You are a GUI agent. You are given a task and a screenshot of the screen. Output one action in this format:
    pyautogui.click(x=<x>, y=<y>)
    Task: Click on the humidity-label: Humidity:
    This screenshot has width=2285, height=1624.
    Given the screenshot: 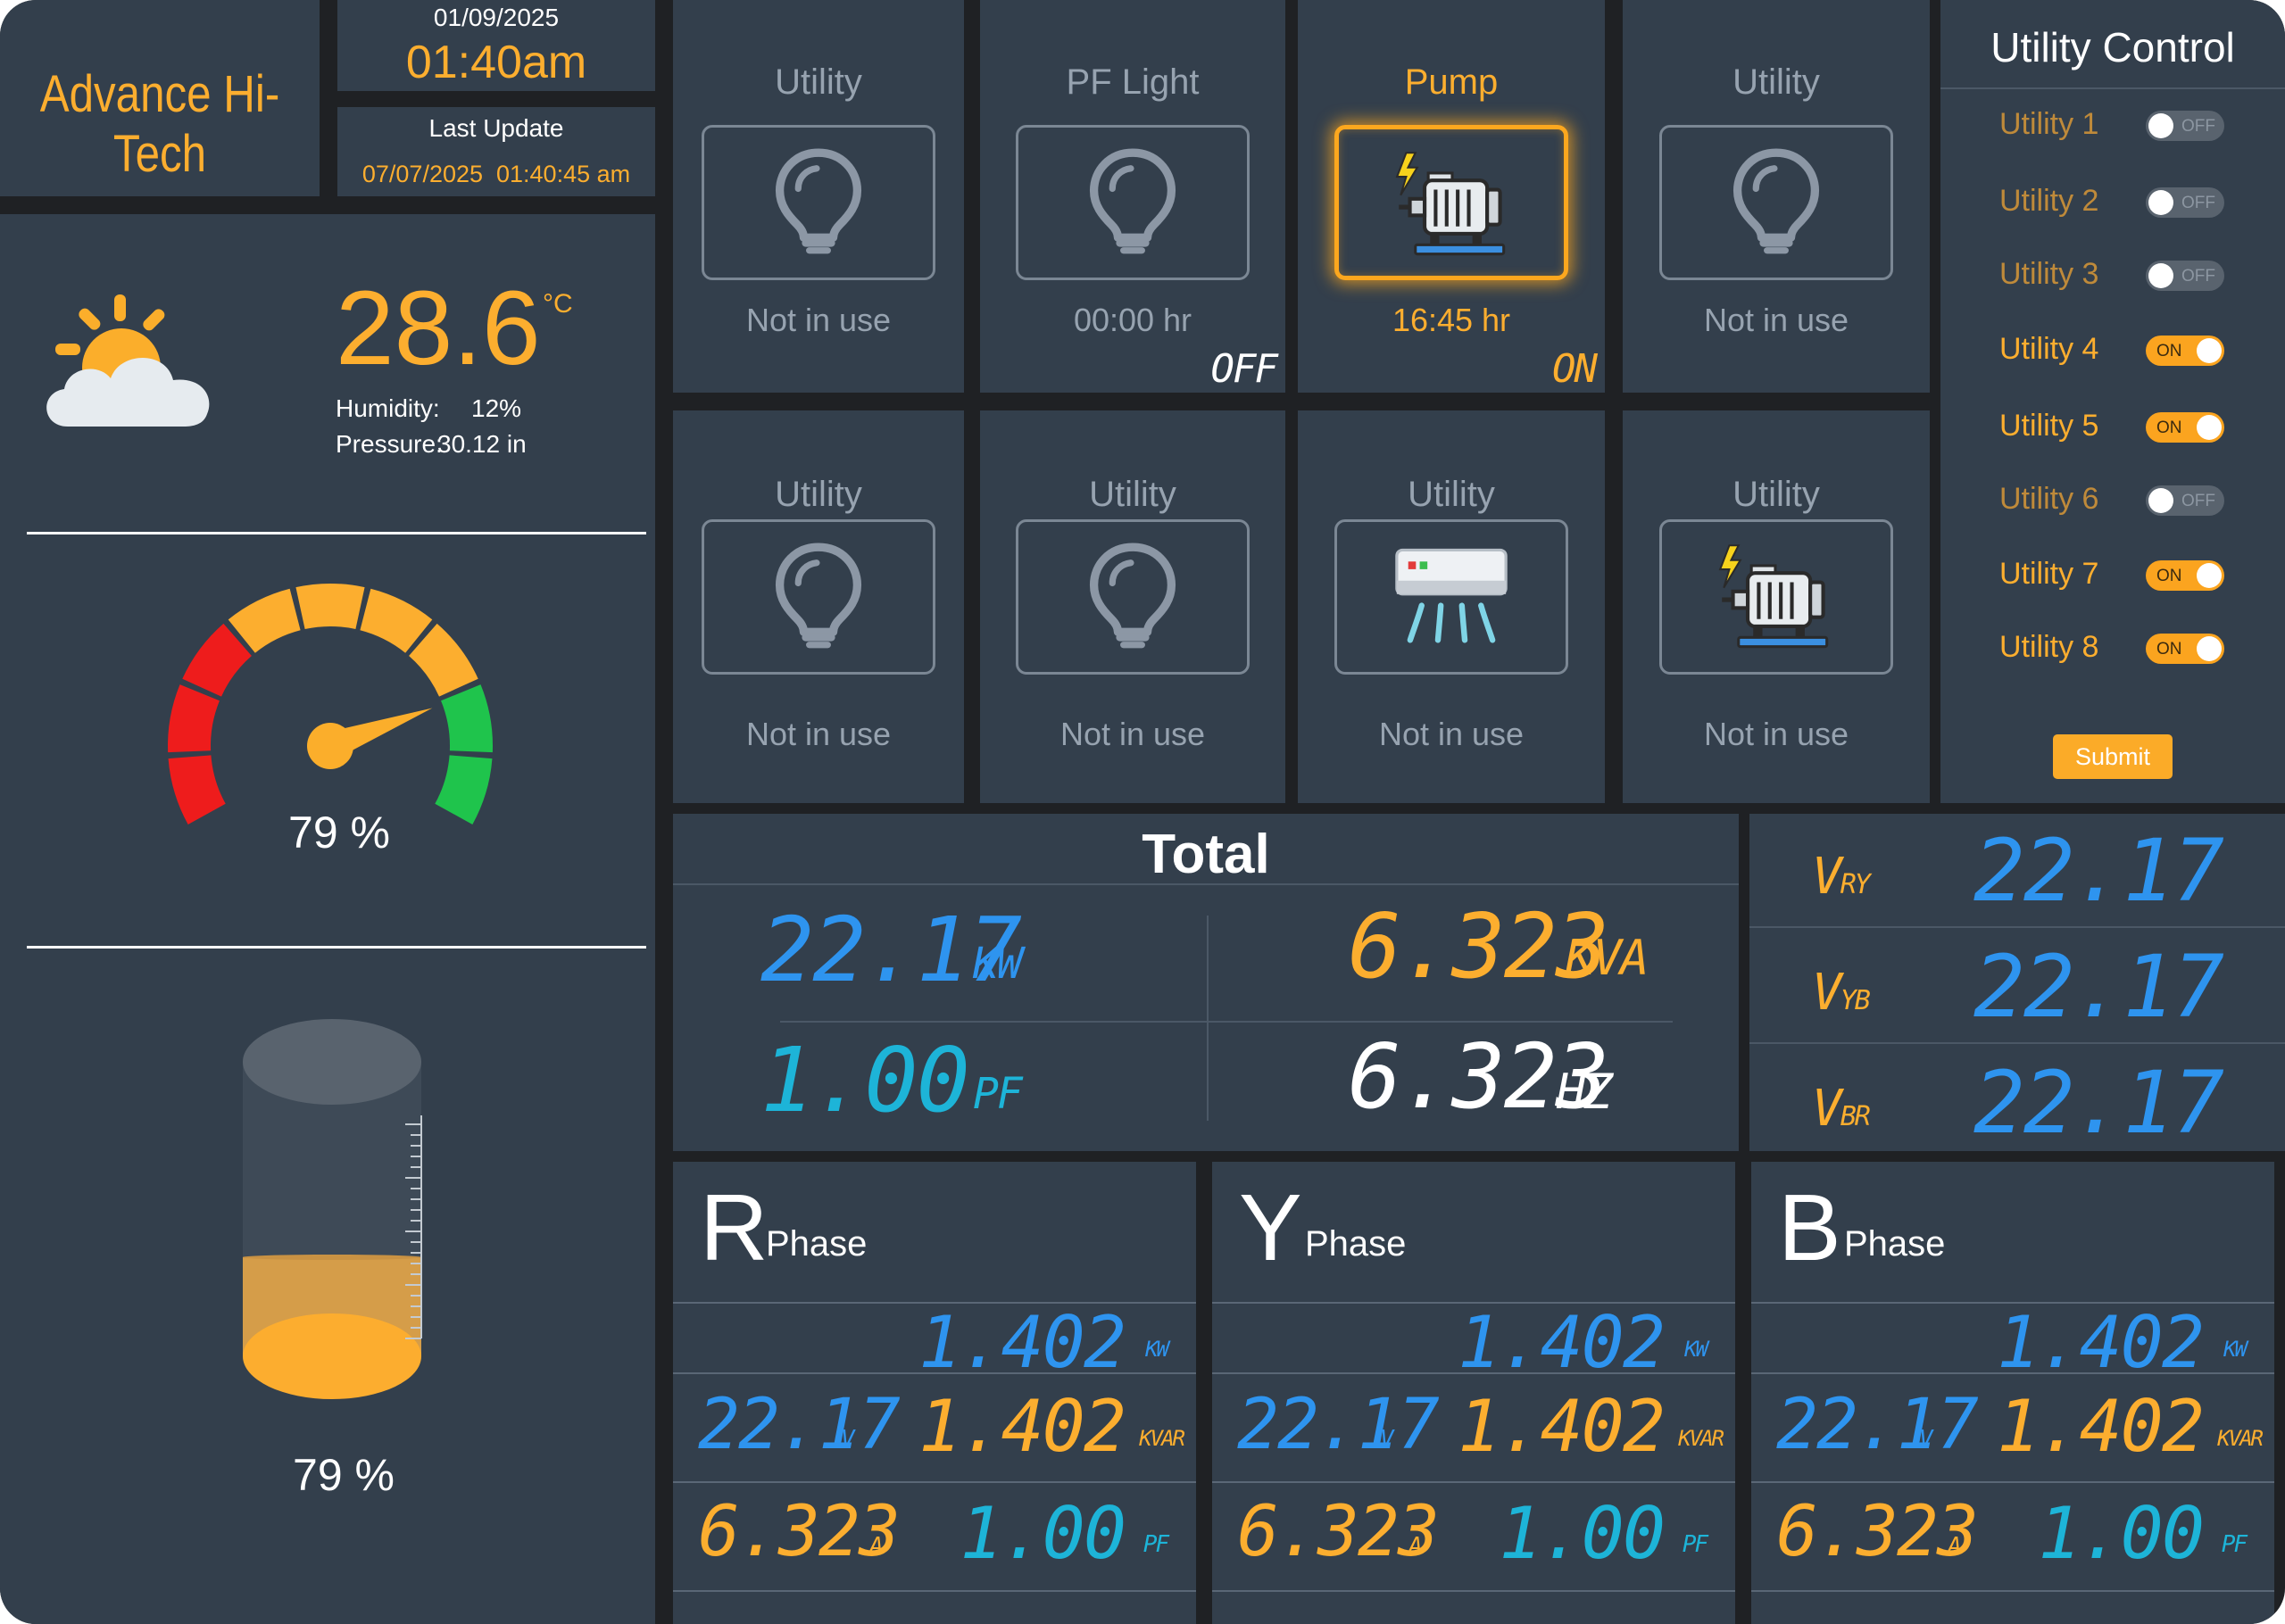 What is the action you would take?
    pyautogui.click(x=388, y=408)
    